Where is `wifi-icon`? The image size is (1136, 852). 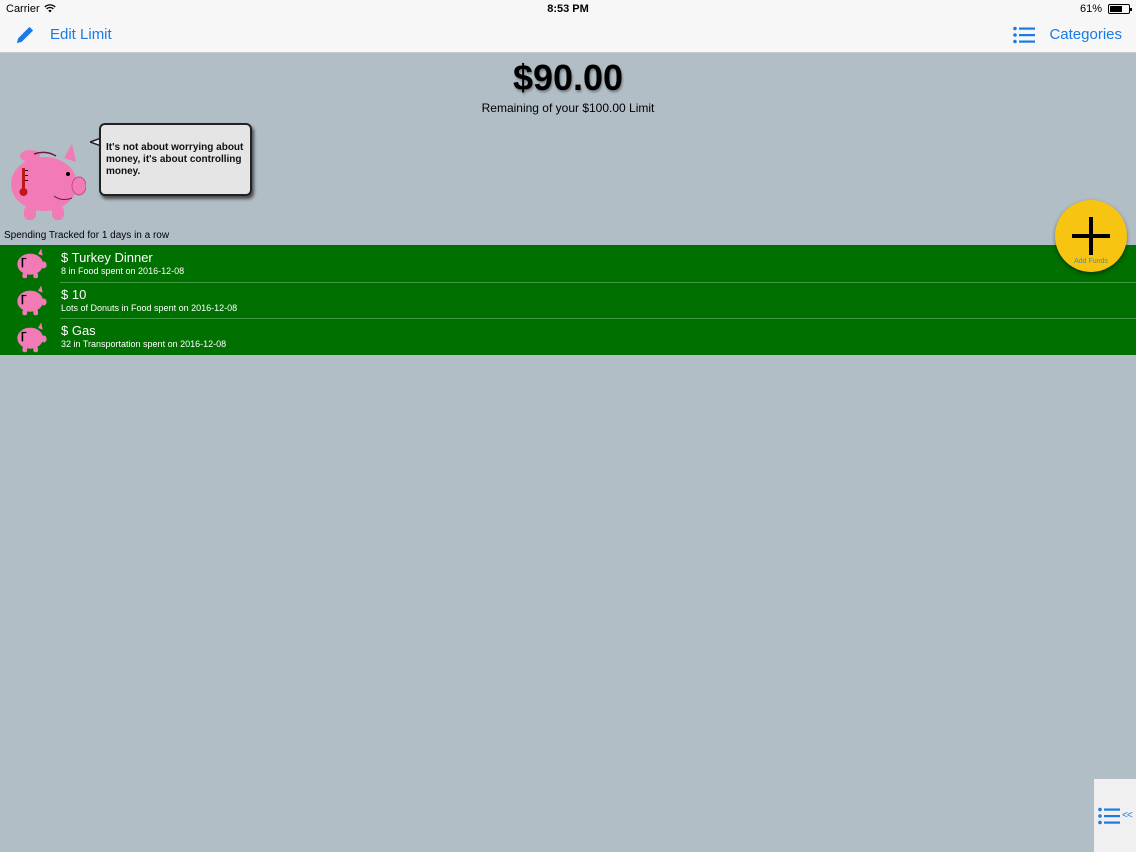
wifi-icon is located at coordinates (49, 8).